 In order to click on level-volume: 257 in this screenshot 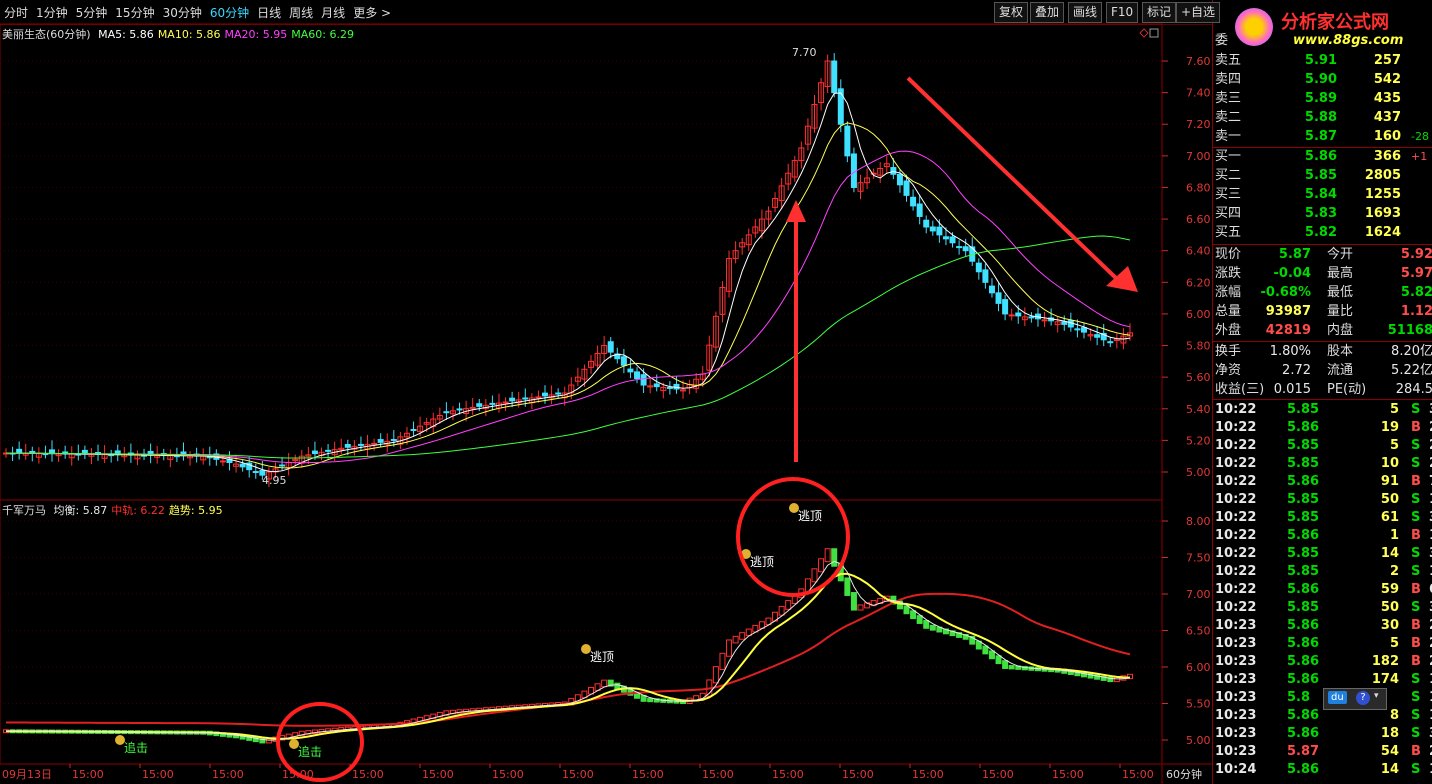, I will do `click(1387, 60)`.